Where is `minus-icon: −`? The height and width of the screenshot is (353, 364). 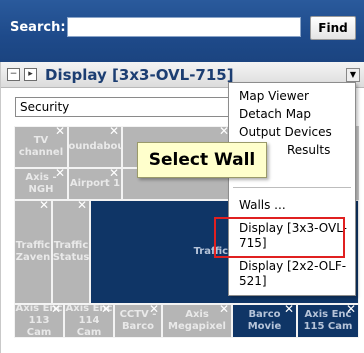 minus-icon: − is located at coordinates (13, 74).